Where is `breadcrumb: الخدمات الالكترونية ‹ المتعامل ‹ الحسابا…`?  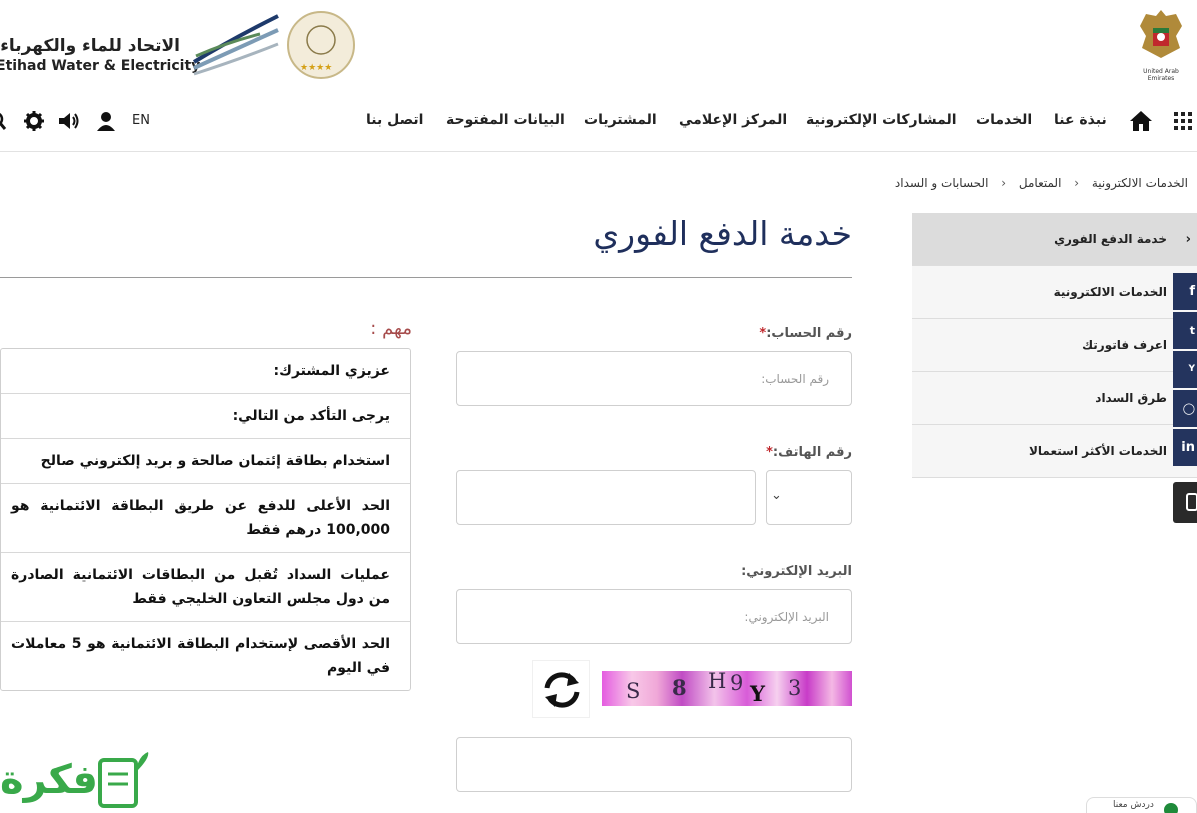
breadcrumb: الخدمات الالكترونية ‹ المتعامل ‹ الحسابا… is located at coordinates (1041, 183).